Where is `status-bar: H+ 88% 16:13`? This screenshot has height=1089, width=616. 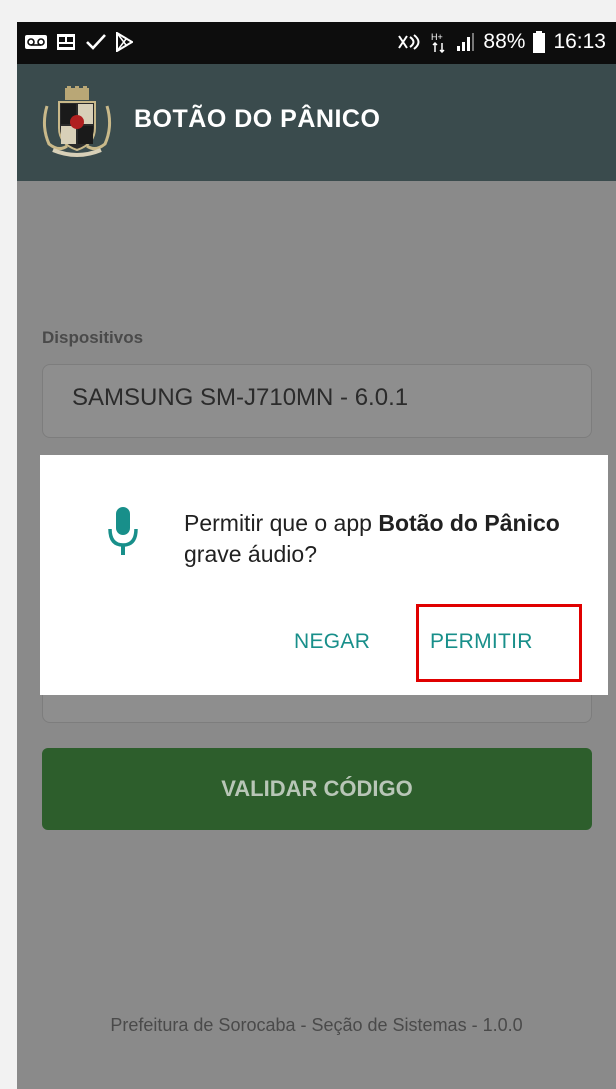
status-bar: H+ 88% 16:13 is located at coordinates (316, 43).